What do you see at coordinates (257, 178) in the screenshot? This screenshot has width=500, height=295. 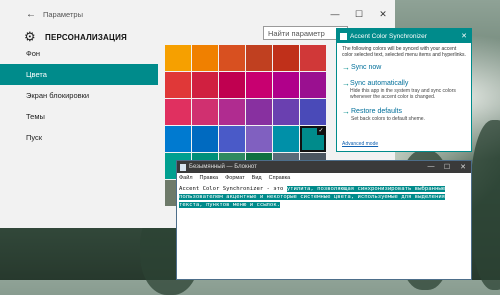 I see `menu-view: Вид` at bounding box center [257, 178].